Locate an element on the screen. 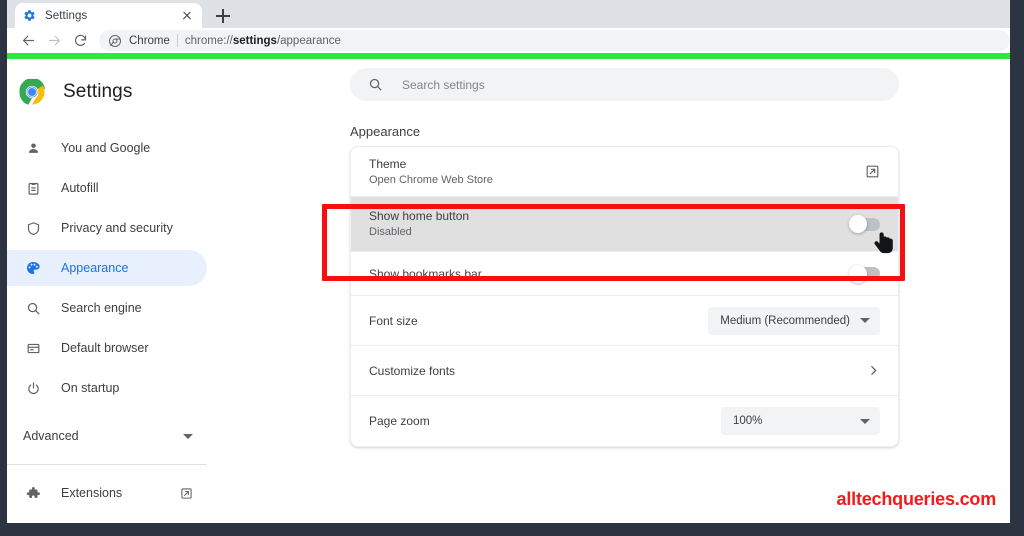  sidebar-item-label: You and Google is located at coordinates (106, 148).